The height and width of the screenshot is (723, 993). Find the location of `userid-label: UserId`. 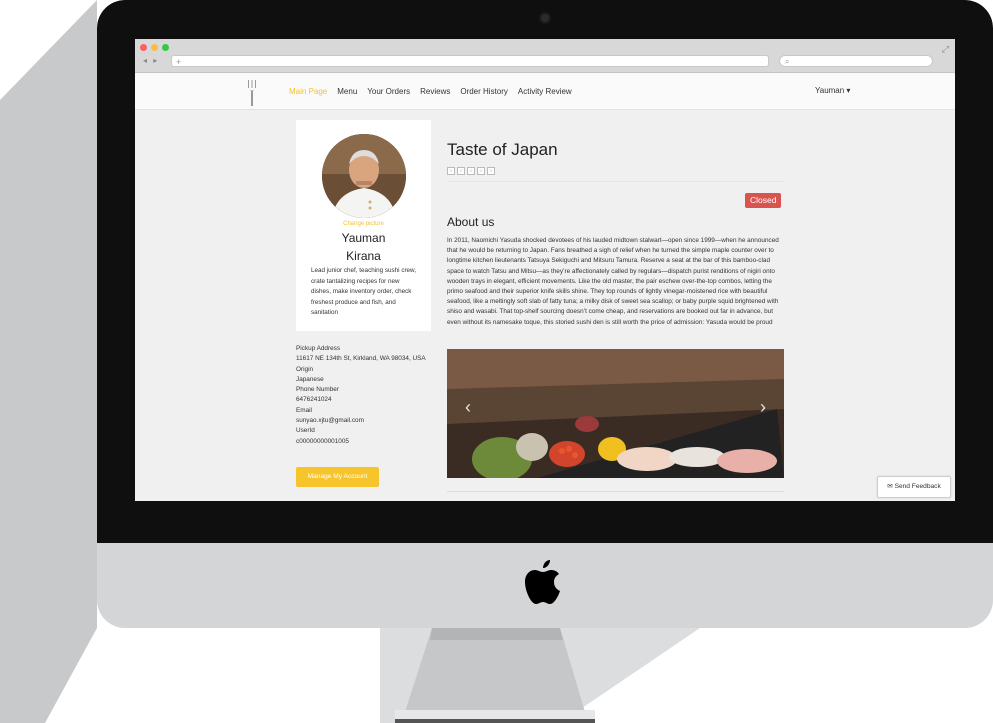

userid-label: UserId is located at coordinates (305, 431).